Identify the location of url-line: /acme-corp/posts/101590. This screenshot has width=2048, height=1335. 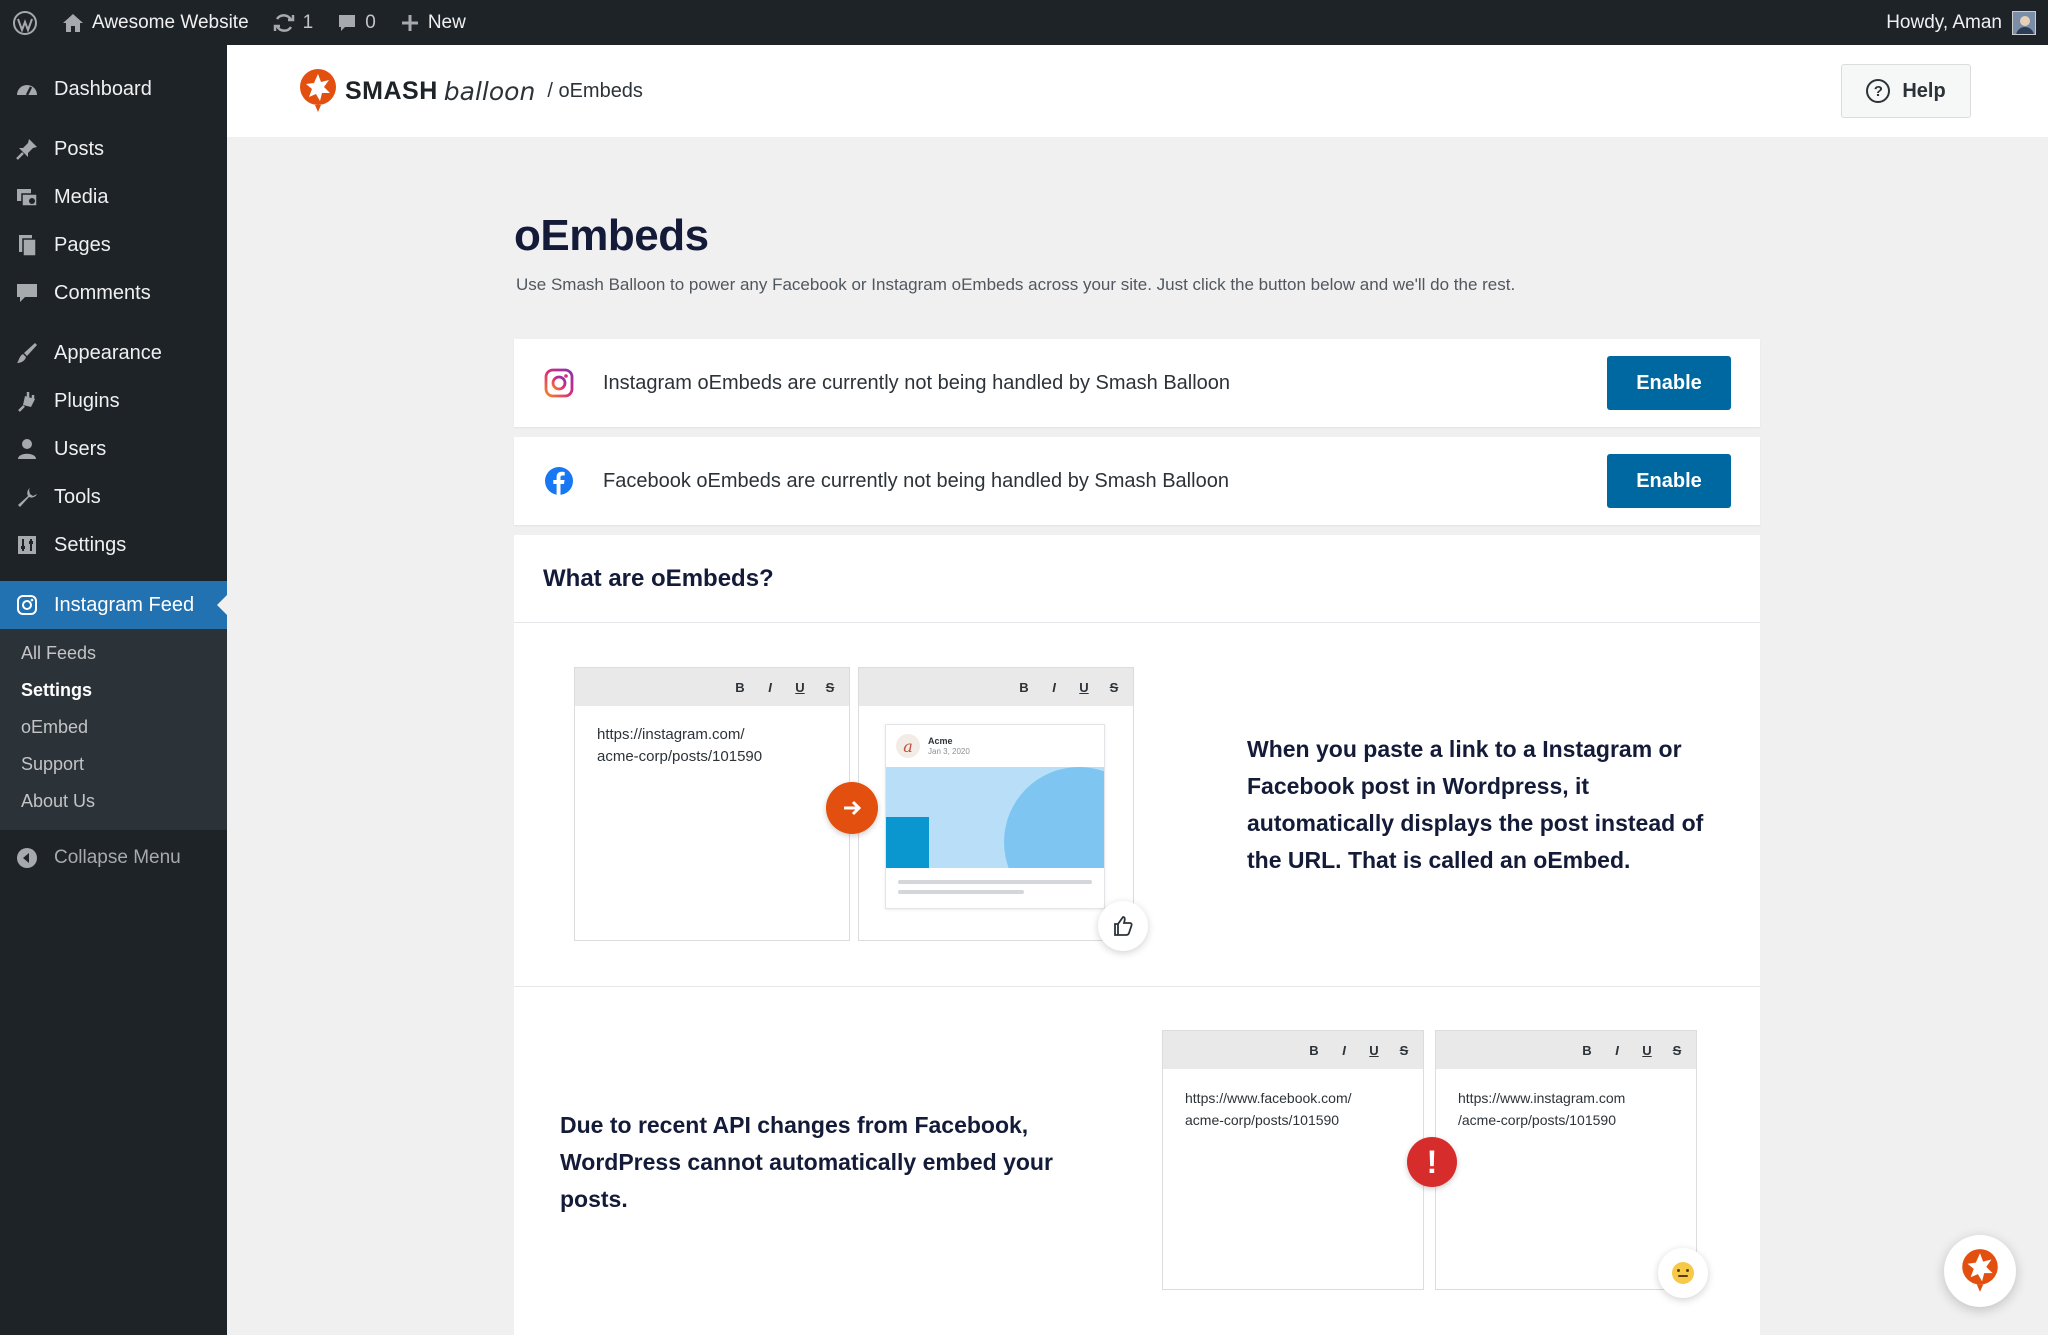
(1537, 1120).